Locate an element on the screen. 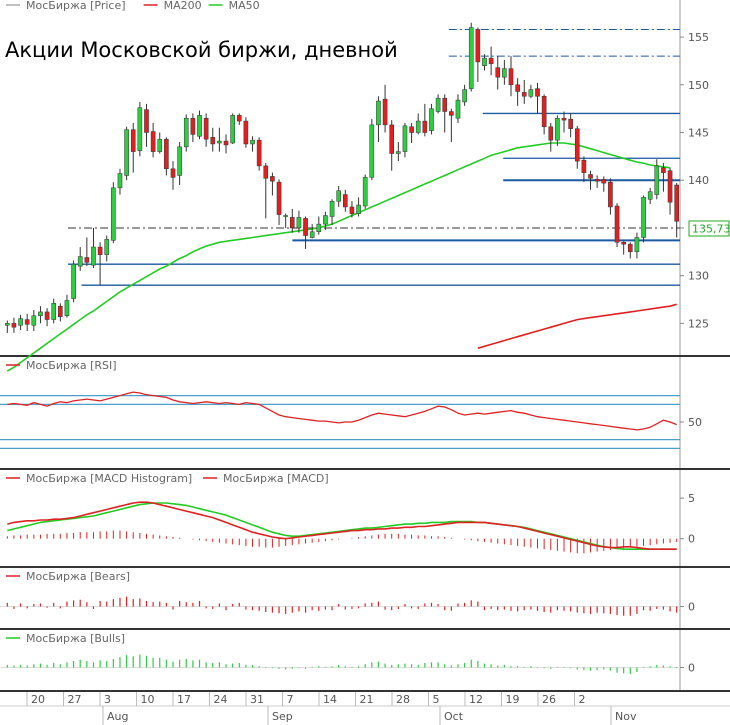 The height and width of the screenshot is (725, 730). y-tick-label: 5 is located at coordinates (691, 498).